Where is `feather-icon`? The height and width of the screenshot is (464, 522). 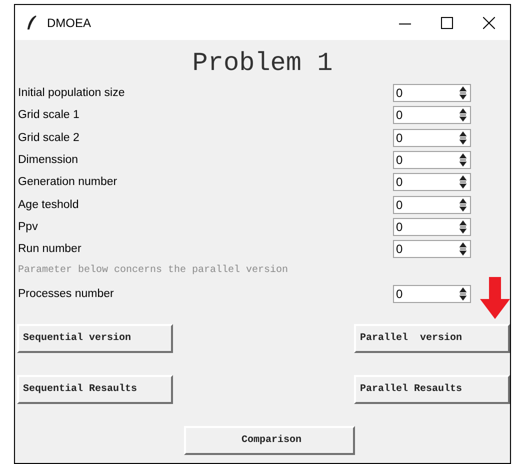 feather-icon is located at coordinates (32, 22).